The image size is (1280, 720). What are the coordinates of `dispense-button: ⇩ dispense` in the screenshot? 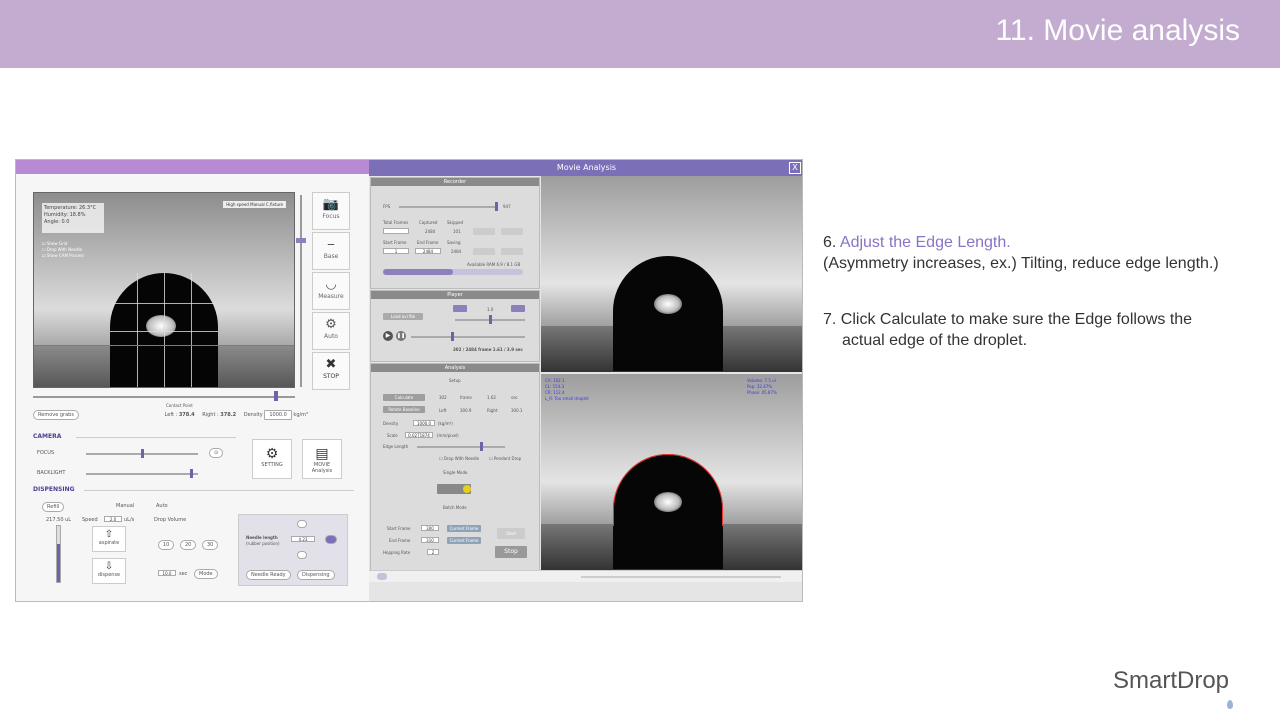 It's located at (109, 571).